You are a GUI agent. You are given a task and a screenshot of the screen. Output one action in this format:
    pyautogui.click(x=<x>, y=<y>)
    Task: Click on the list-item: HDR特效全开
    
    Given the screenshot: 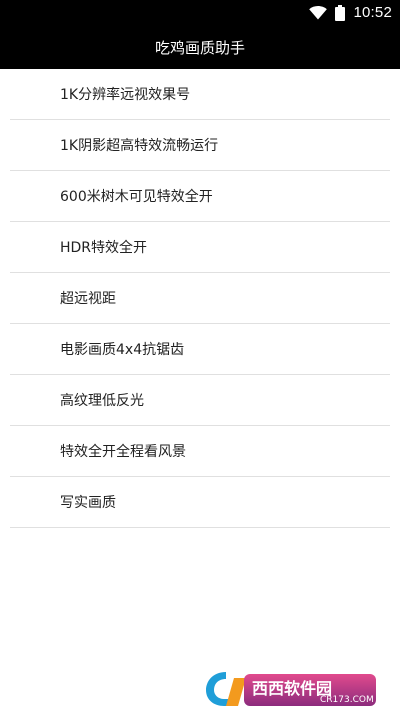 What is the action you would take?
    pyautogui.click(x=200, y=247)
    